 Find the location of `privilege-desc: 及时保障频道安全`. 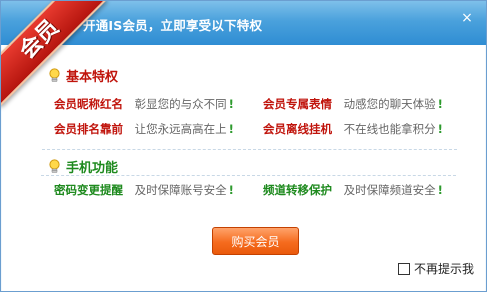

privilege-desc: 及时保障频道安全 is located at coordinates (389, 190).